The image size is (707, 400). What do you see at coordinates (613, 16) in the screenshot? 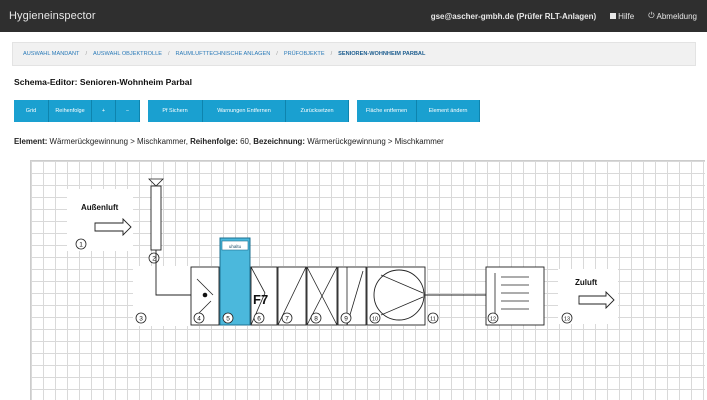
I see `help-icon` at bounding box center [613, 16].